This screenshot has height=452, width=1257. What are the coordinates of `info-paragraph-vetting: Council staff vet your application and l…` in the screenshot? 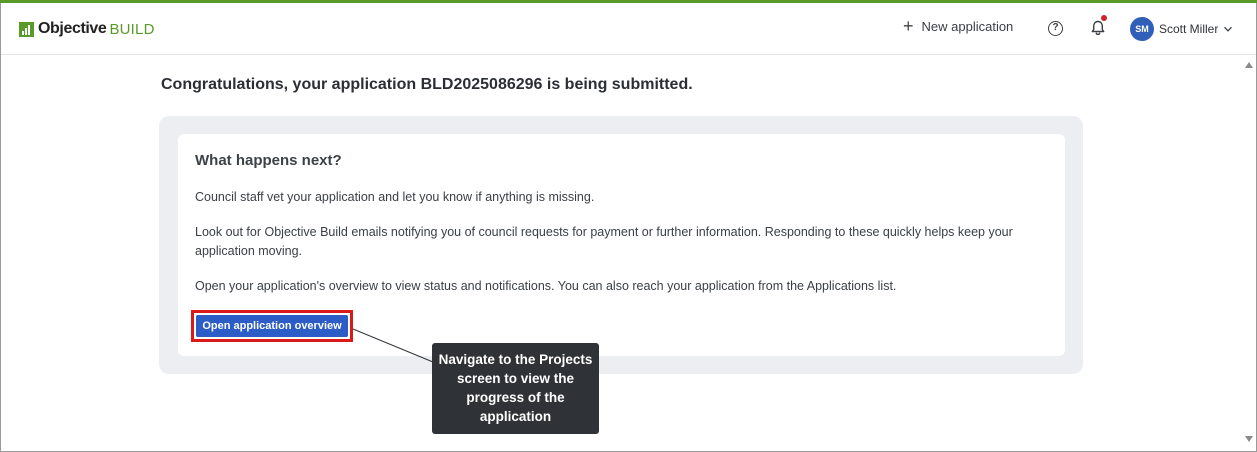 It's located at (395, 197).